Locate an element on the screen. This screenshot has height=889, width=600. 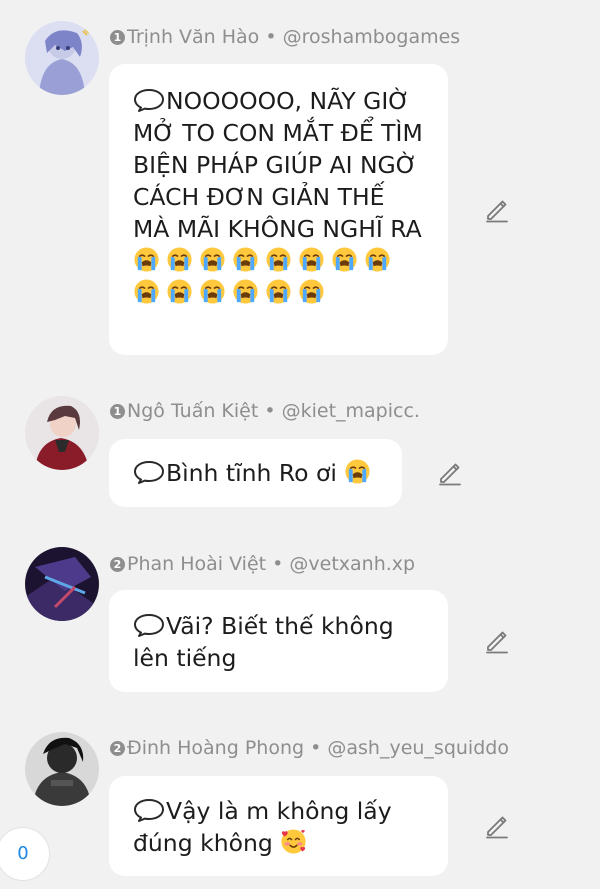
comment-author-line: 1 Ngô Tuấn Kiệt • @kiet_mapicc. is located at coordinates (265, 411).